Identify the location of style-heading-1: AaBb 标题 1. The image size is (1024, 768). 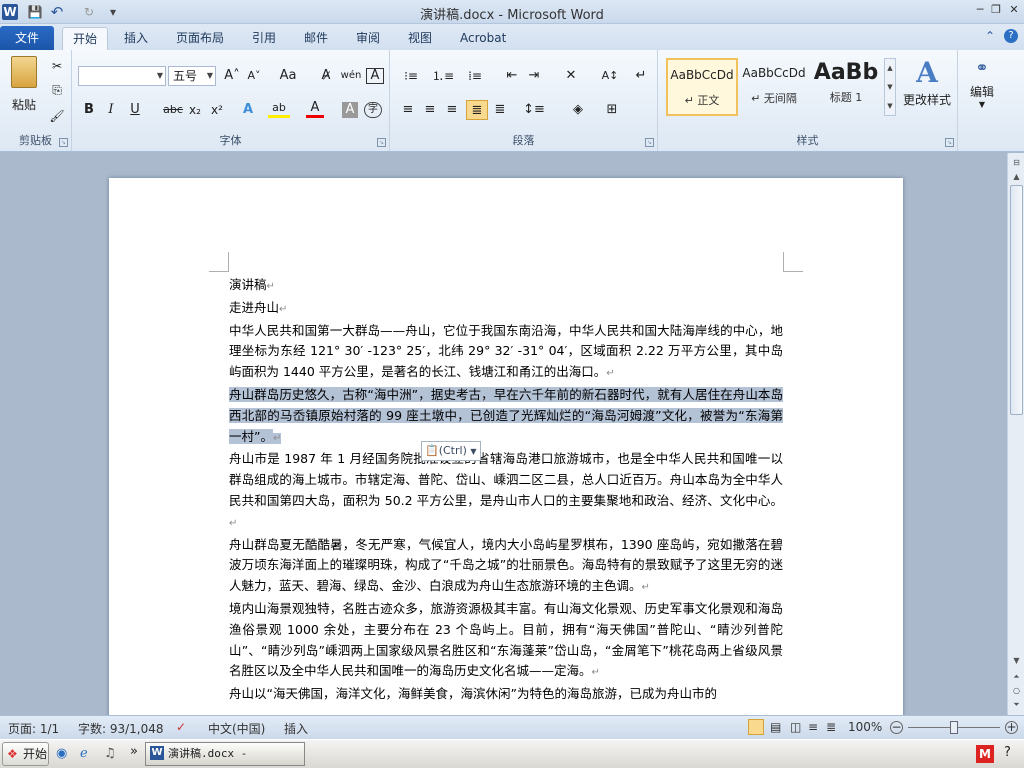
(846, 87).